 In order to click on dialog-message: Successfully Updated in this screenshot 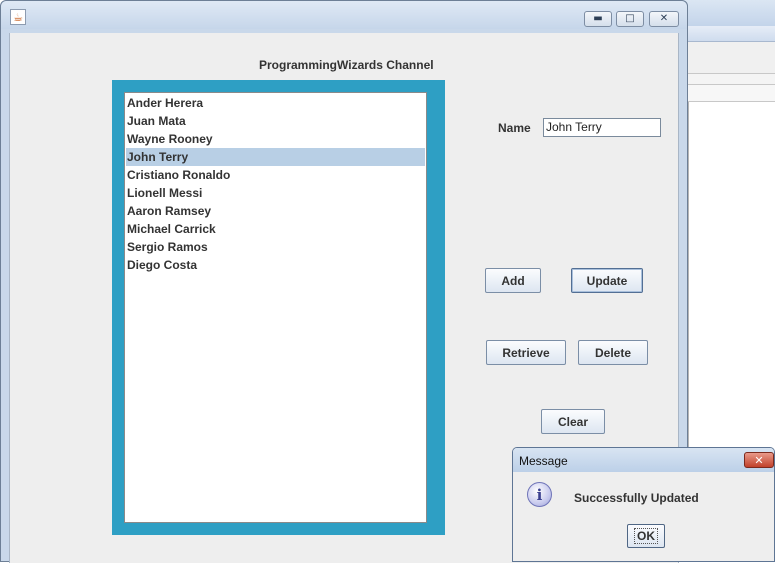, I will do `click(636, 498)`.